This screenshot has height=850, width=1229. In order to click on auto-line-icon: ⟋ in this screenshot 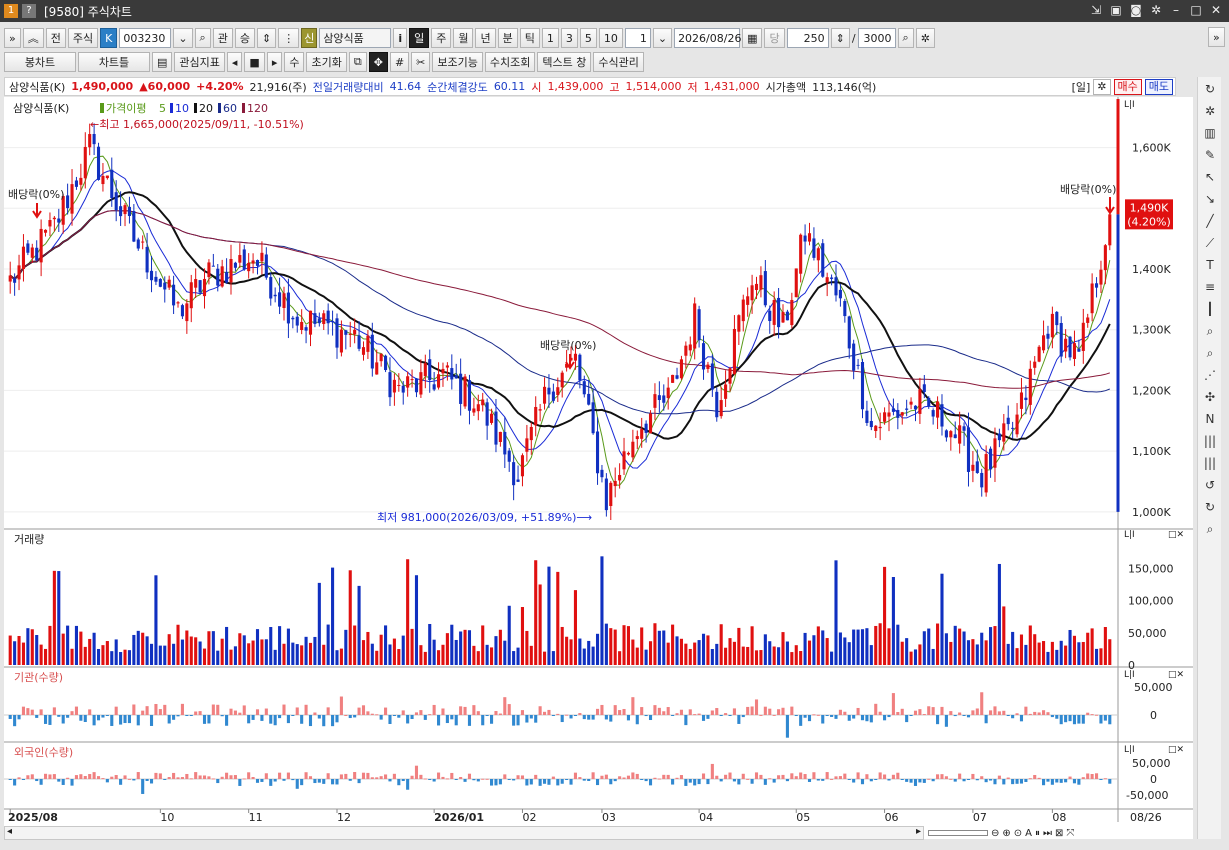, I will do `click(1210, 243)`.